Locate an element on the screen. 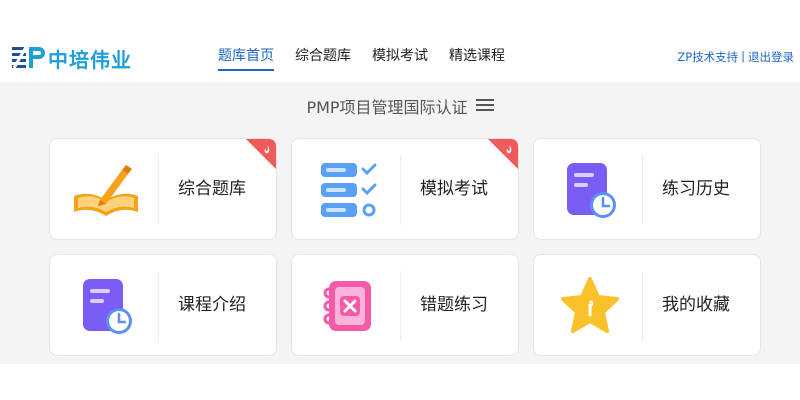 The image size is (800, 400). tech-support-link: ZP技术支持 is located at coordinates (707, 57).